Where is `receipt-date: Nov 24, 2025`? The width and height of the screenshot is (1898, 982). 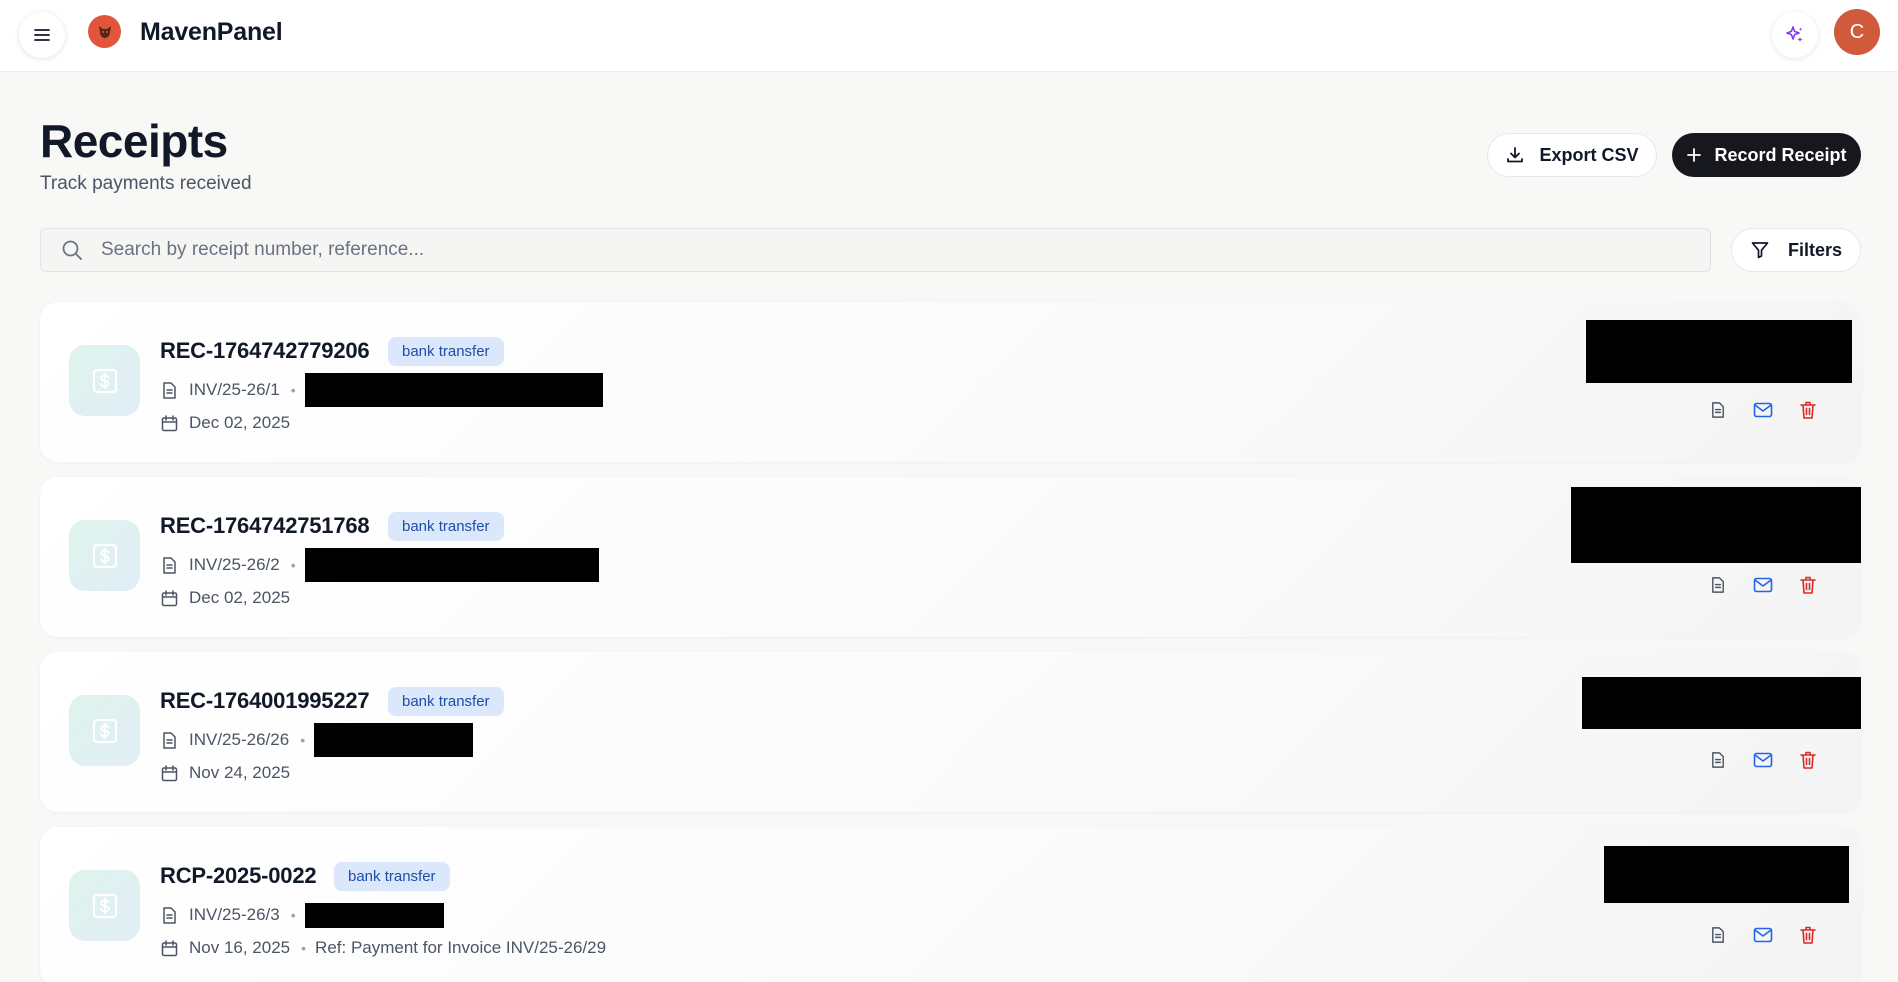
receipt-date: Nov 24, 2025 is located at coordinates (240, 772).